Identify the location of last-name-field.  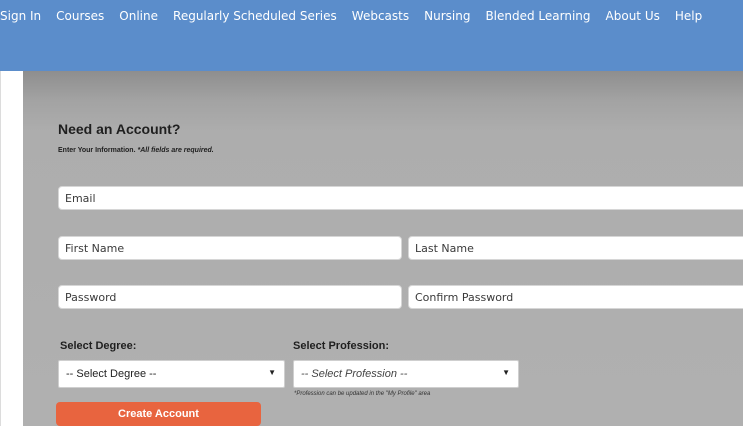
(575, 248).